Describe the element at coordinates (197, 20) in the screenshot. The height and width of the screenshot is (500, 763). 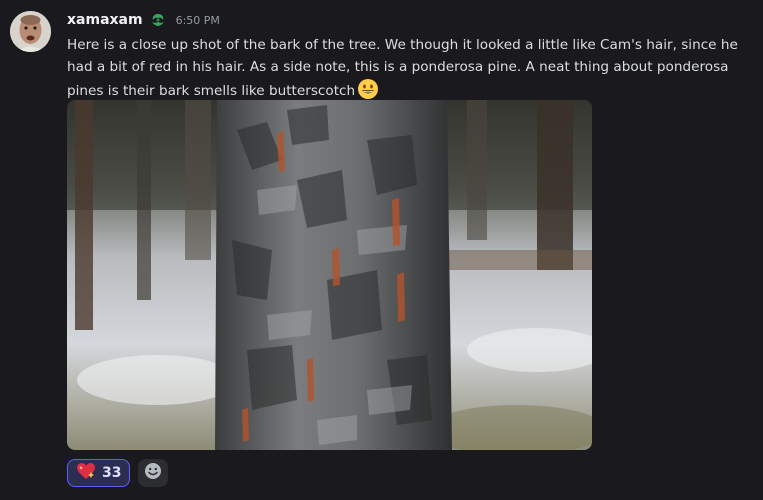
I see `timestamp: 6:50 PM` at that location.